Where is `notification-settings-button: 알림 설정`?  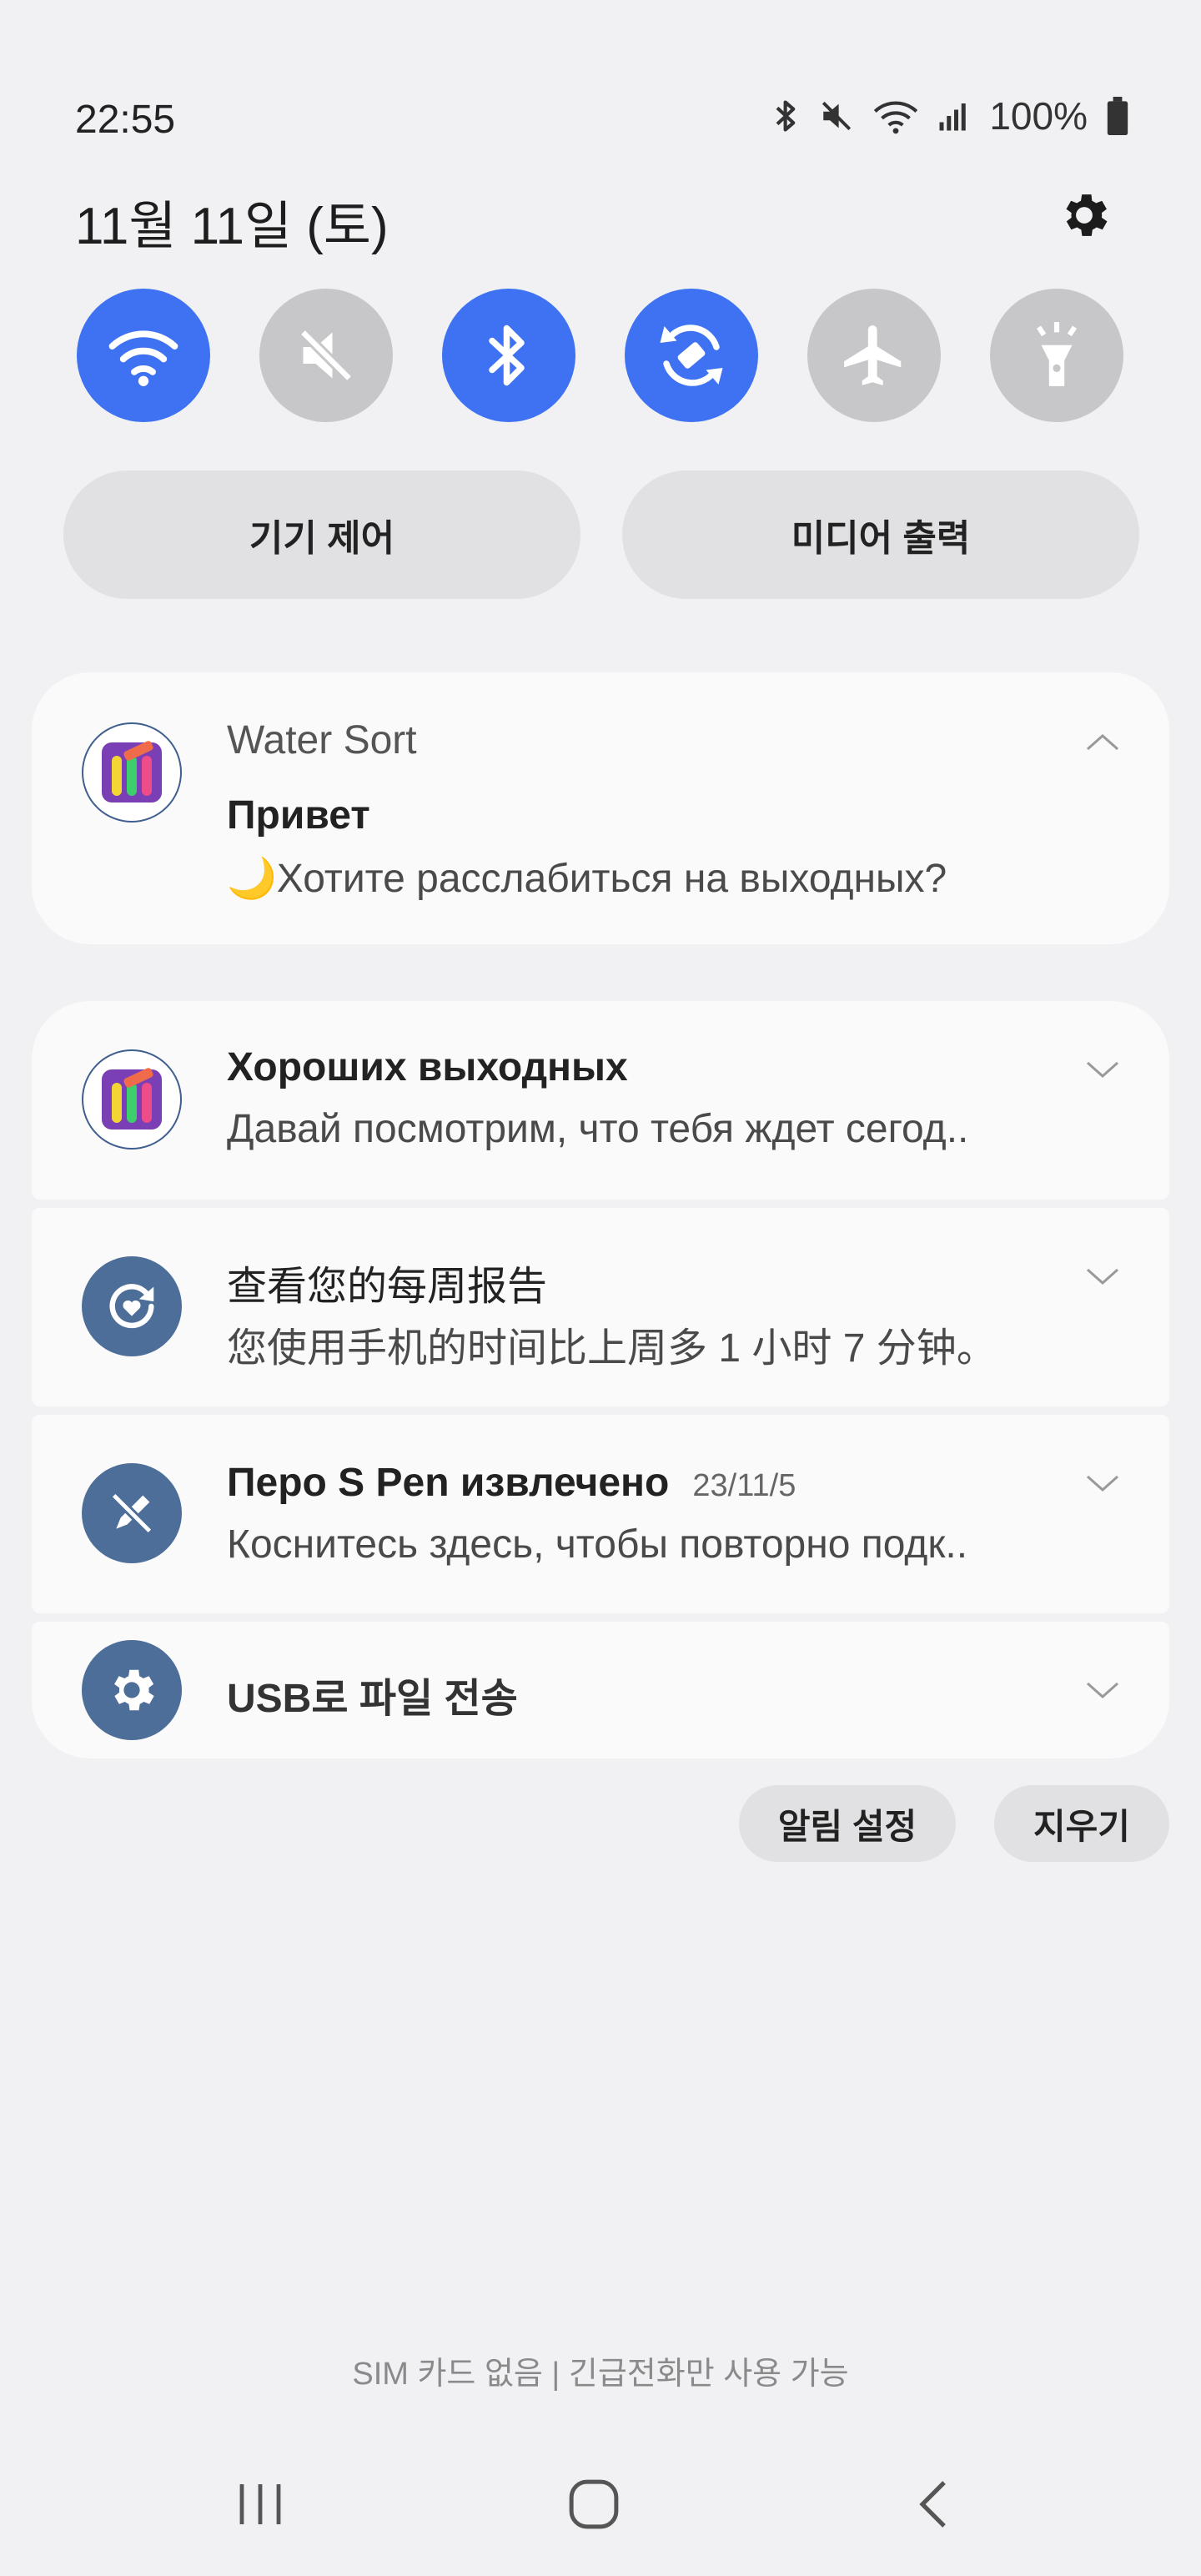
notification-settings-button: 알림 설정 is located at coordinates (848, 1823).